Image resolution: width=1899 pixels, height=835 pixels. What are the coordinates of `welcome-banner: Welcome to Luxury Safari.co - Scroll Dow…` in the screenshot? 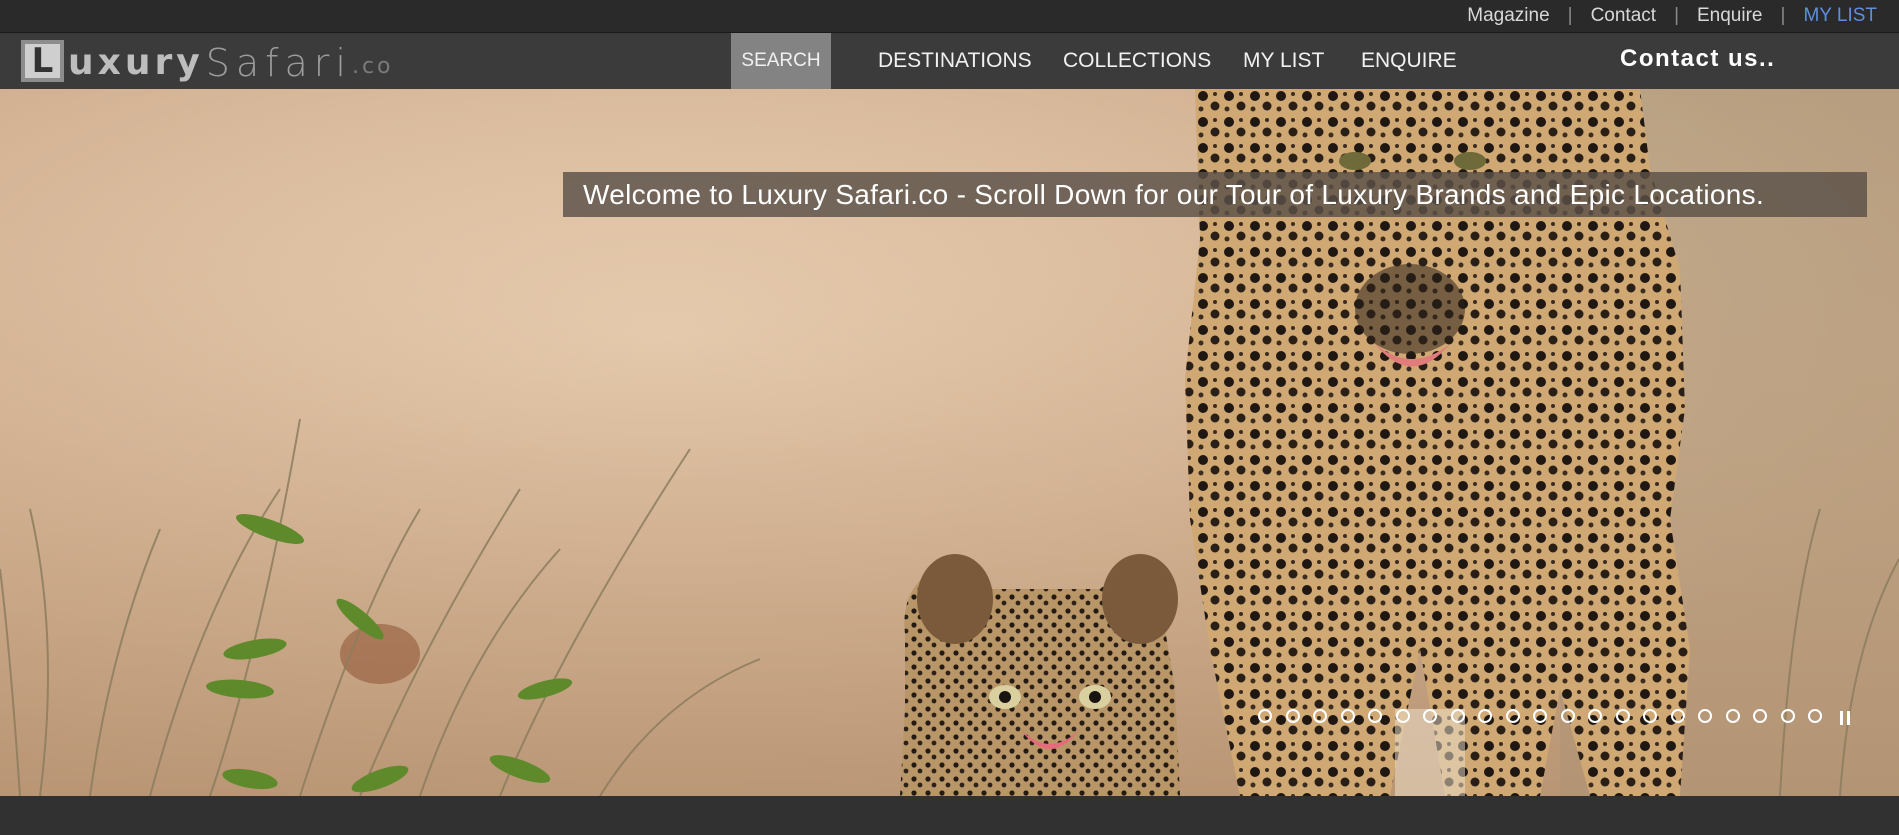 It's located at (1215, 194).